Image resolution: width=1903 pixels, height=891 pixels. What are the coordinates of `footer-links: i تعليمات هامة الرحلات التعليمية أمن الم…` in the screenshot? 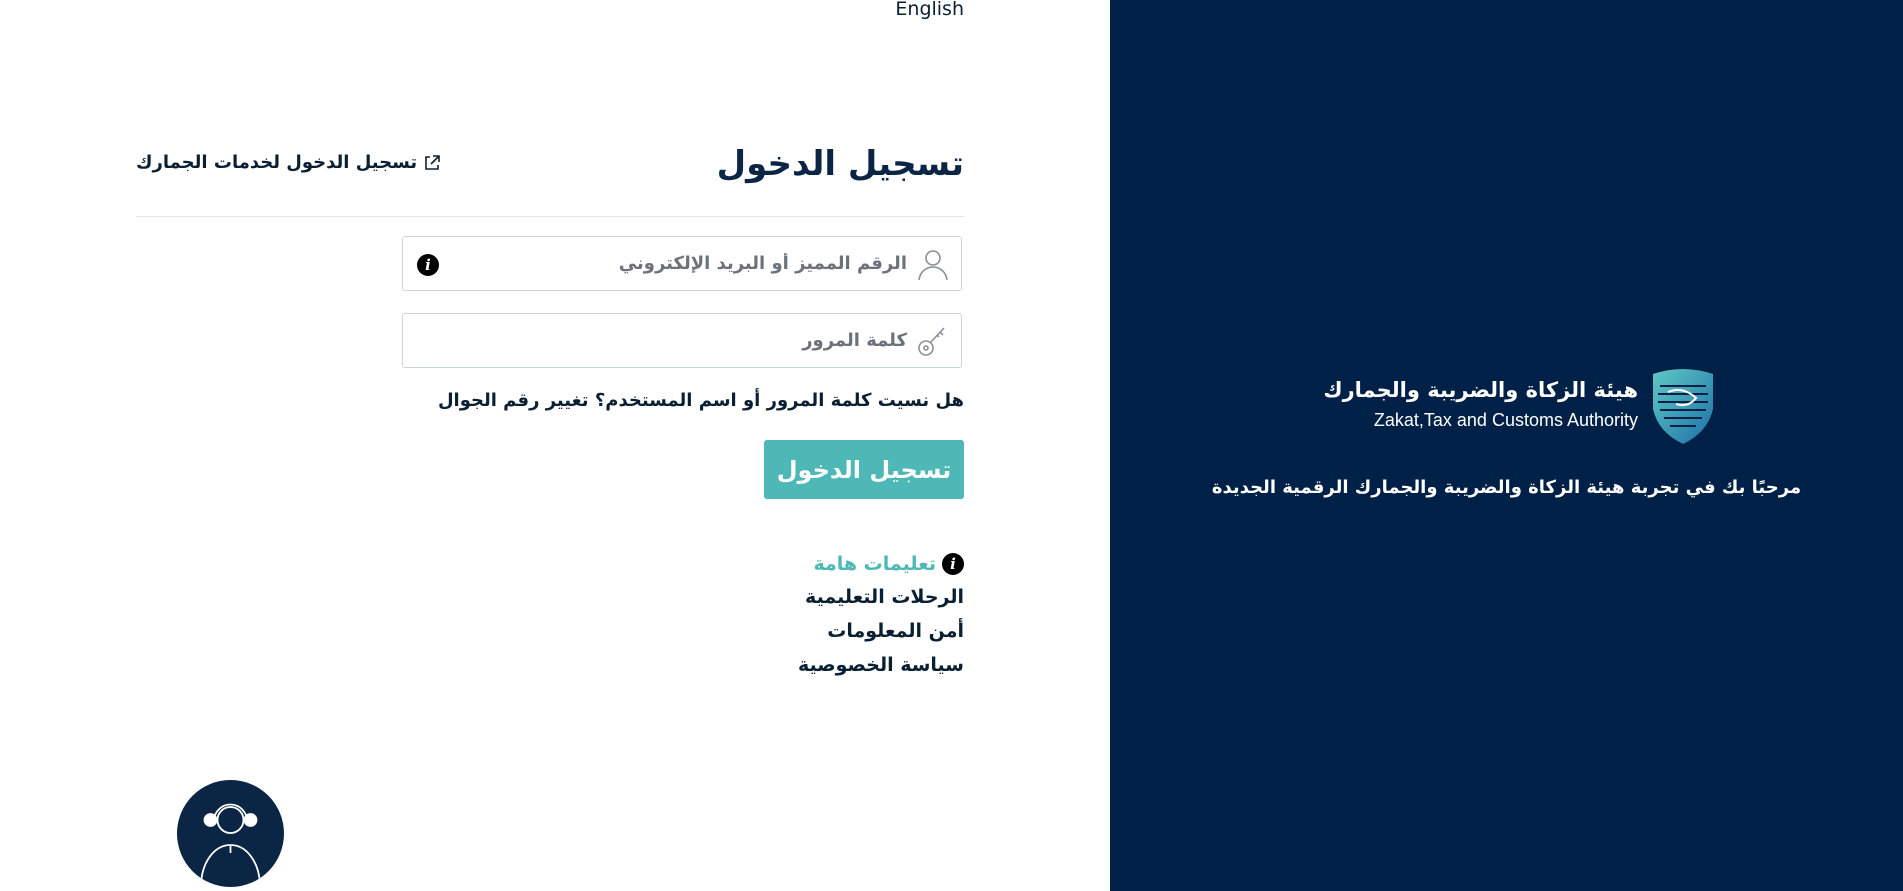 It's located at (881, 615).